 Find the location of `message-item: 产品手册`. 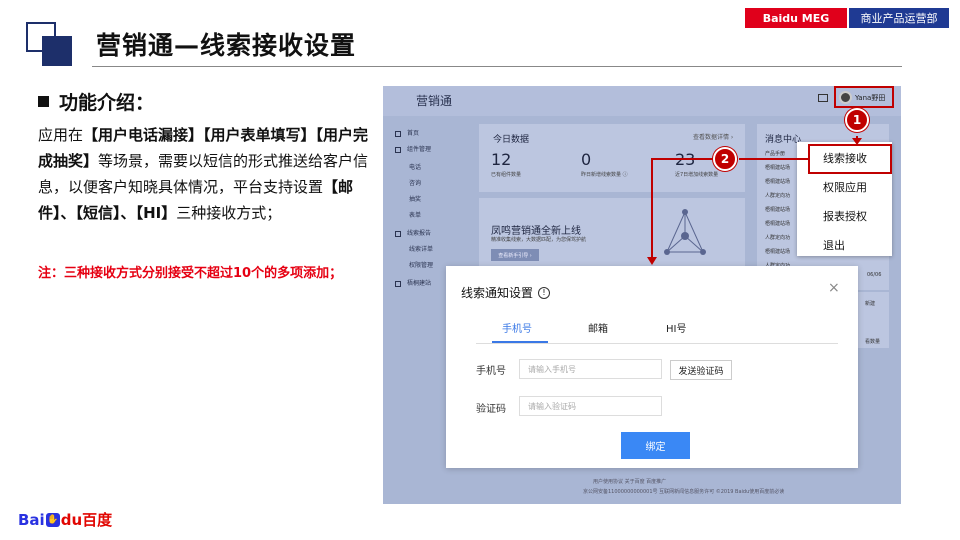

message-item: 产品手册 is located at coordinates (775, 153).